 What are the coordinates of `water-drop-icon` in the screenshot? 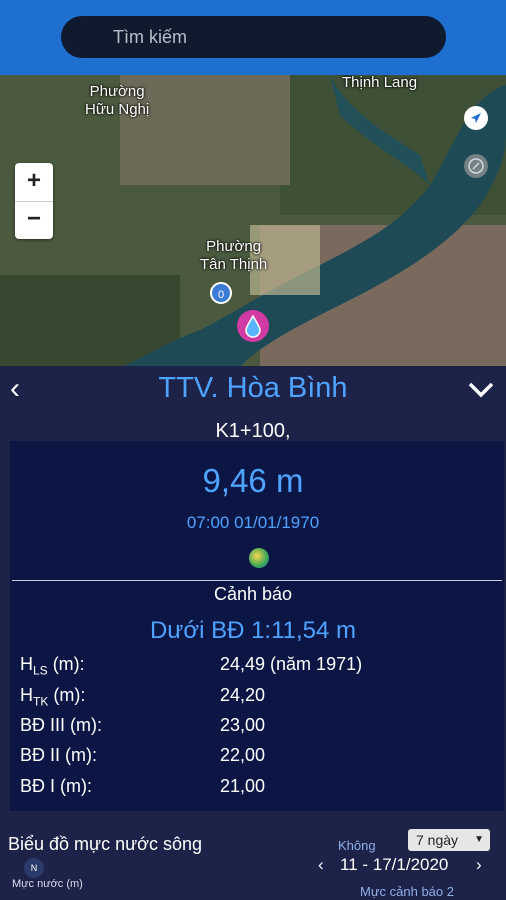 It's located at (253, 326).